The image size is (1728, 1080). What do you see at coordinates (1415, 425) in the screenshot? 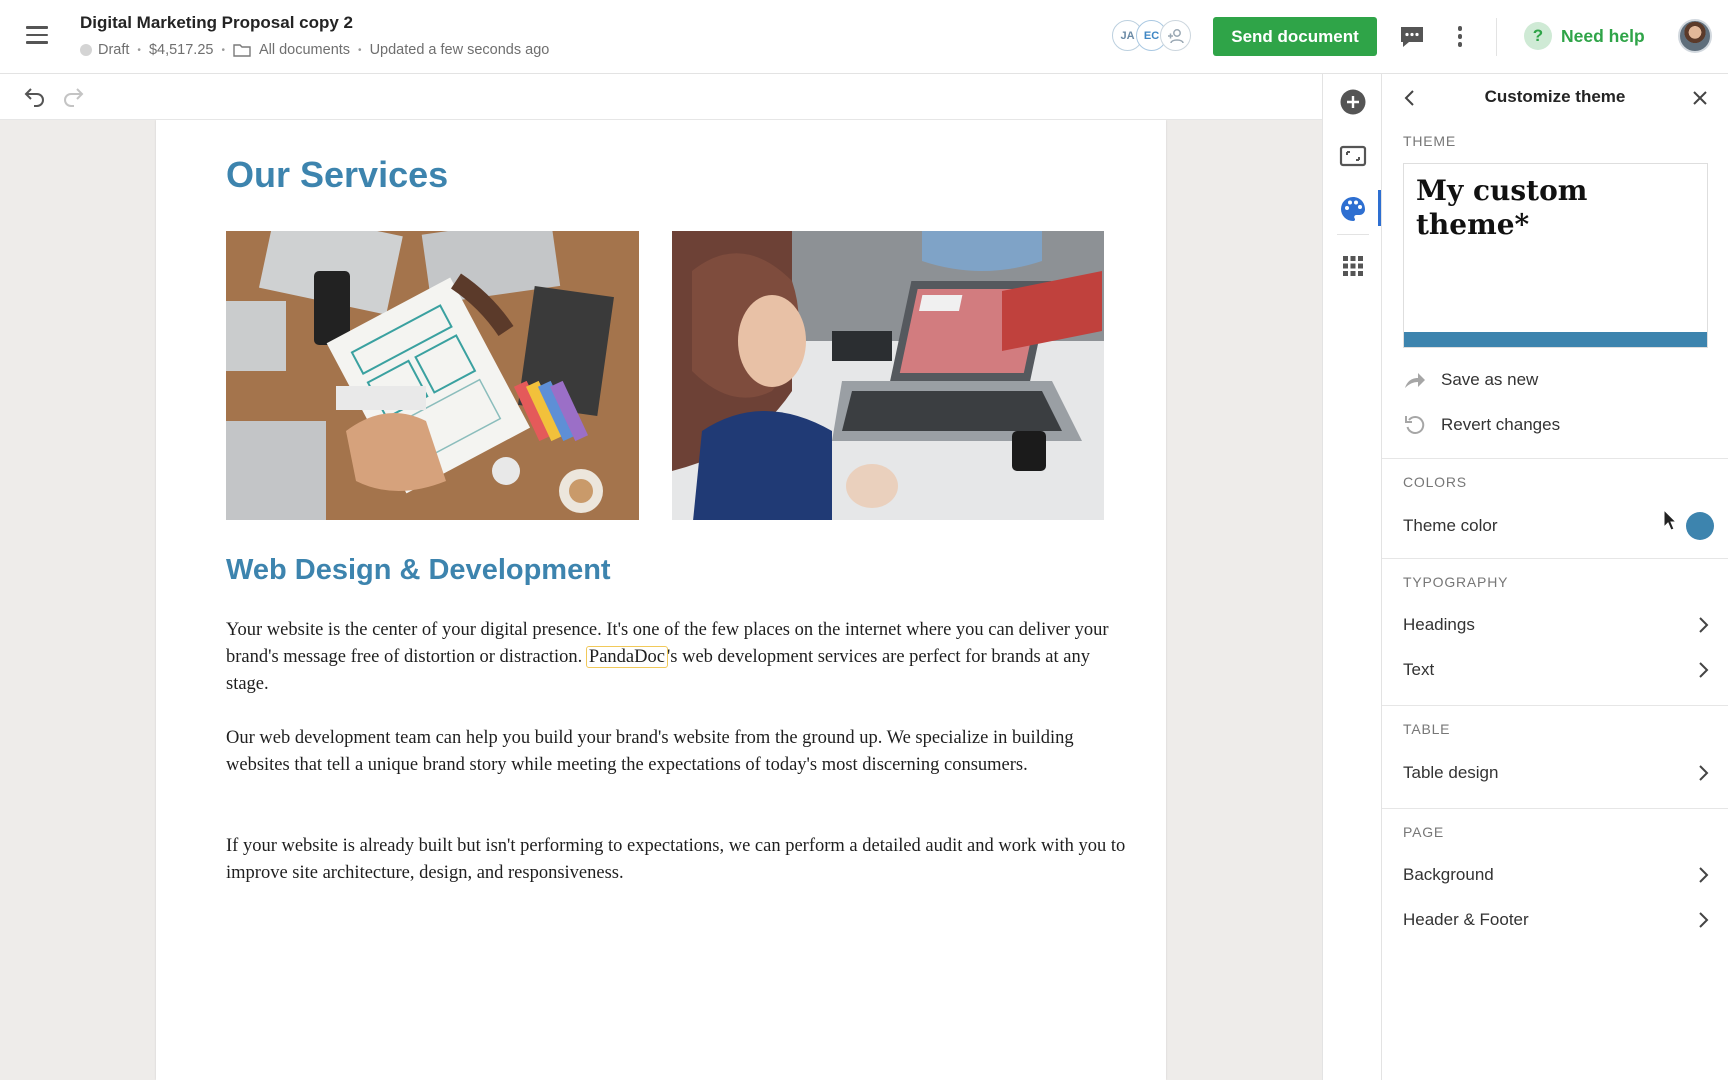
I see `revert-icon` at bounding box center [1415, 425].